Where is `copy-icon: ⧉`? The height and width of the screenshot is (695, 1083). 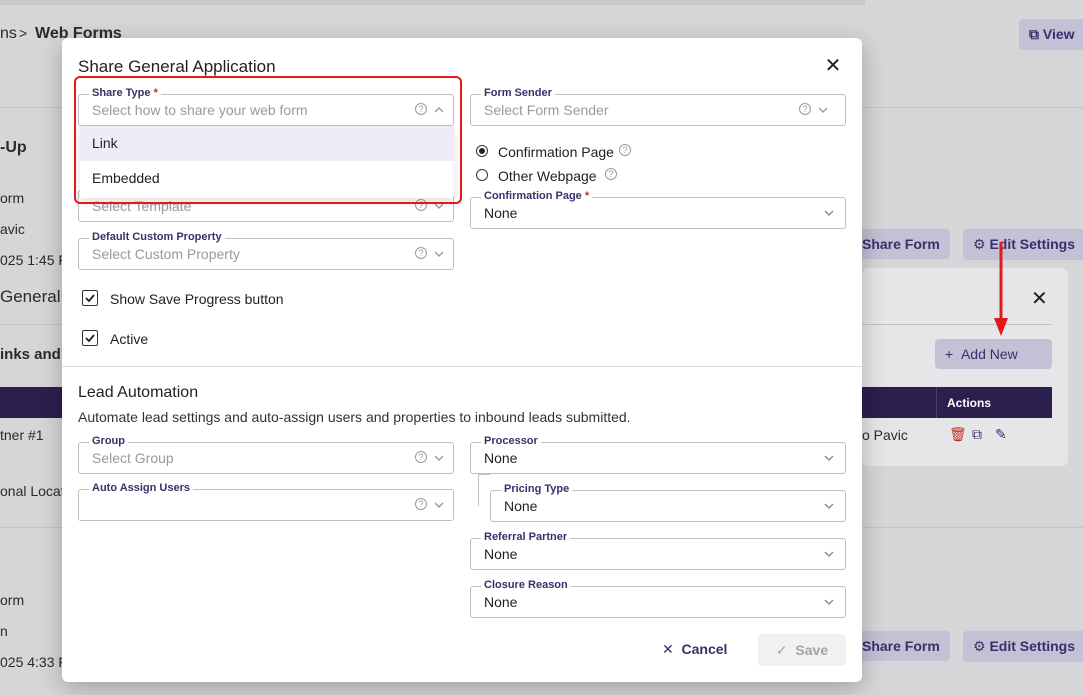
copy-icon: ⧉ is located at coordinates (977, 434).